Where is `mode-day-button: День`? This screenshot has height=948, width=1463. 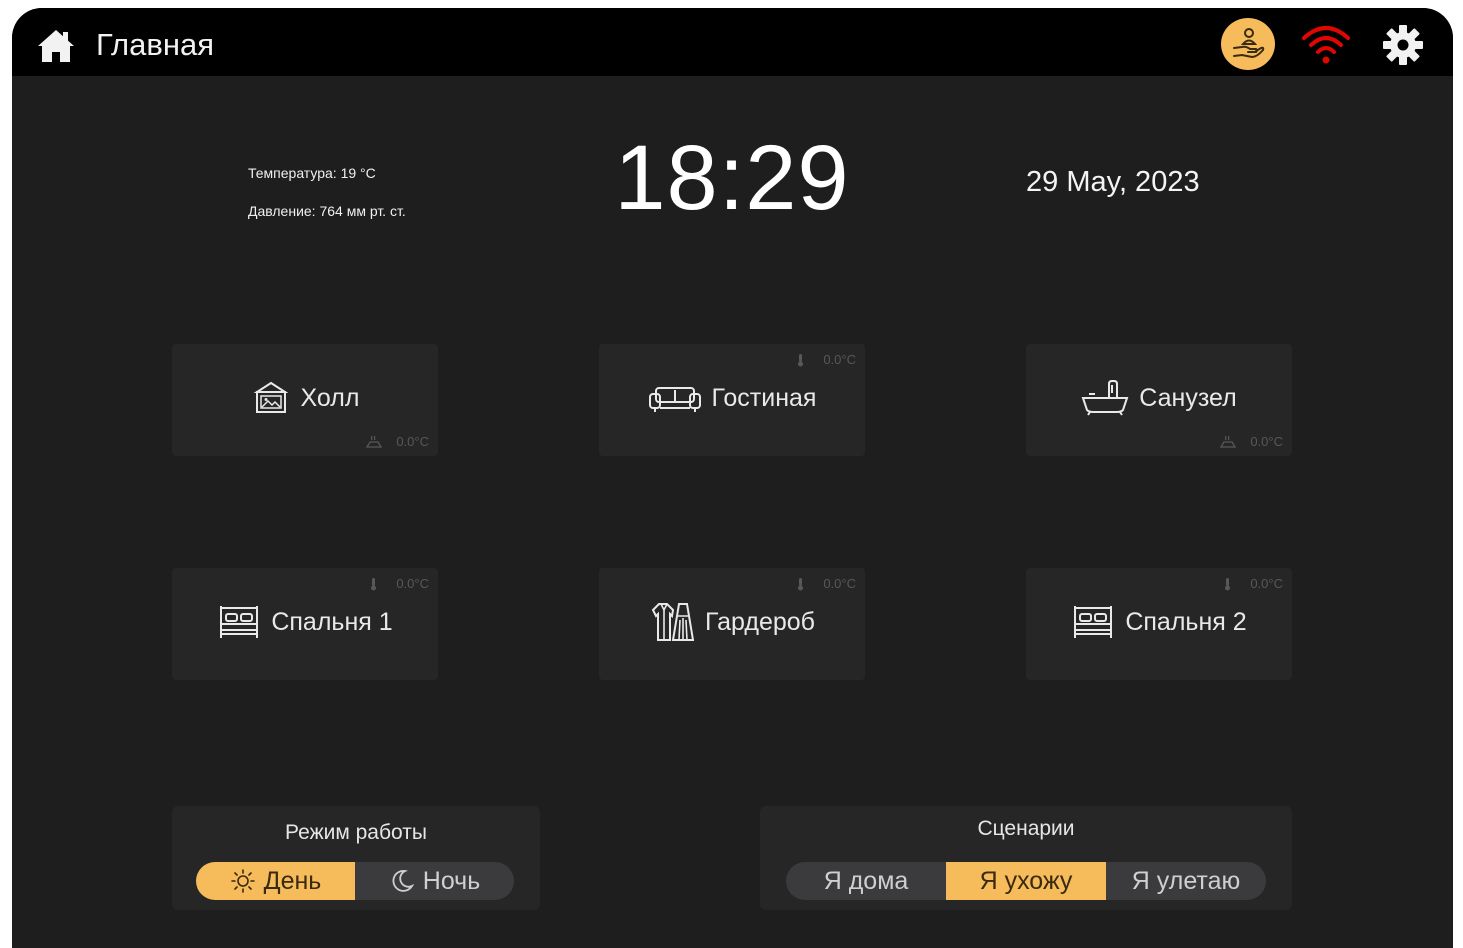
mode-day-button: День is located at coordinates (275, 881).